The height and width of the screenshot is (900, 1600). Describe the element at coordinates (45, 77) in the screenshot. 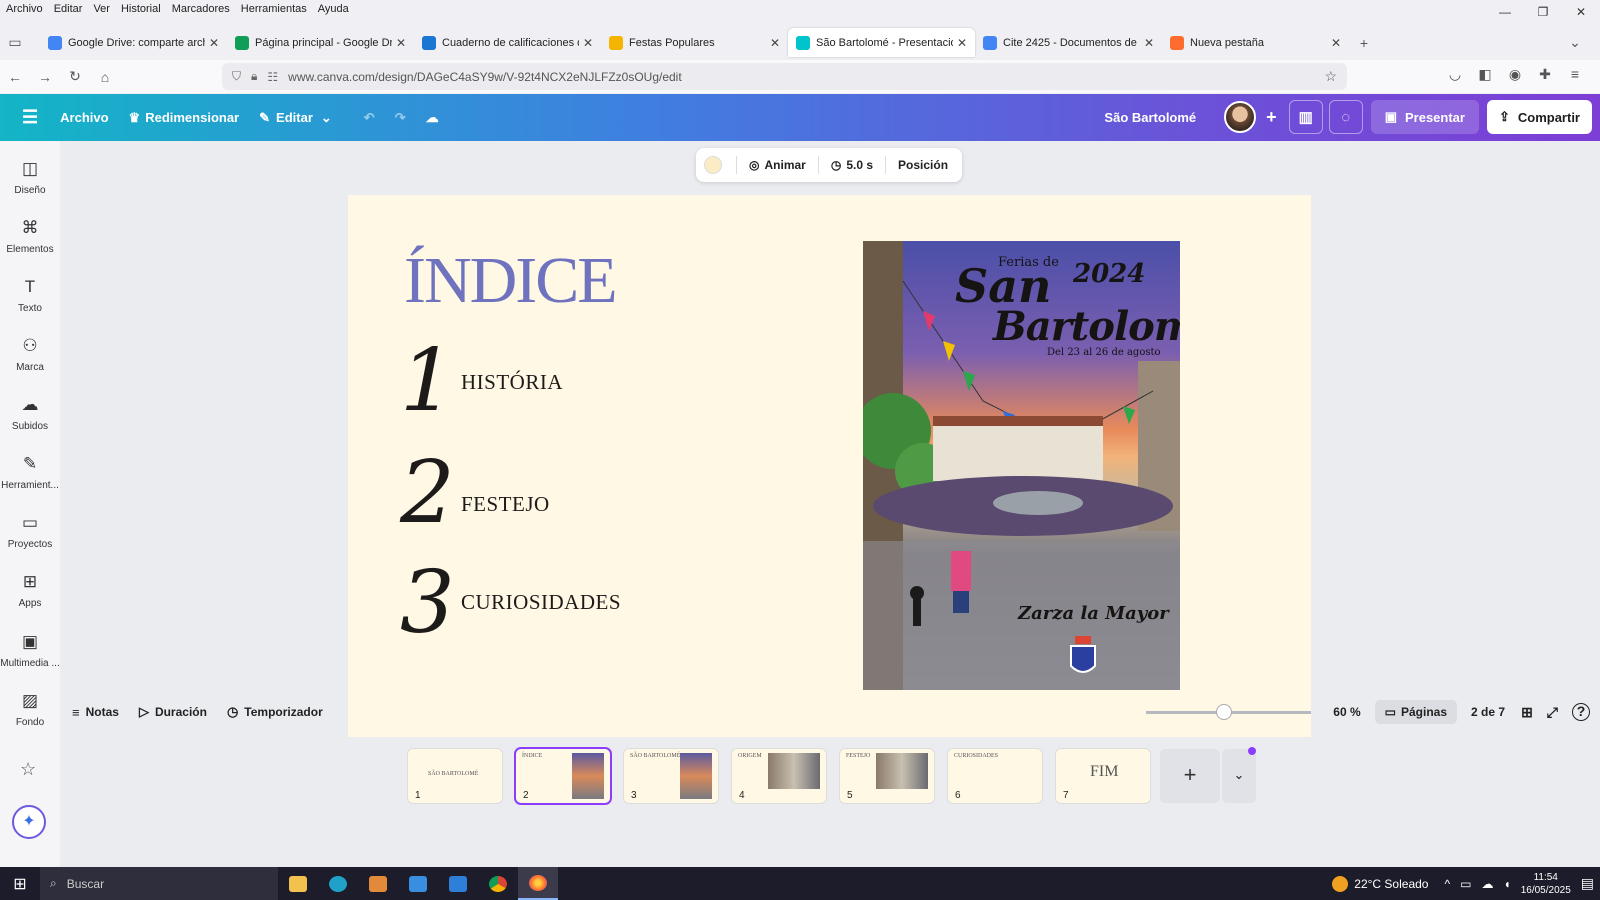

I see `forward-button: →` at that location.